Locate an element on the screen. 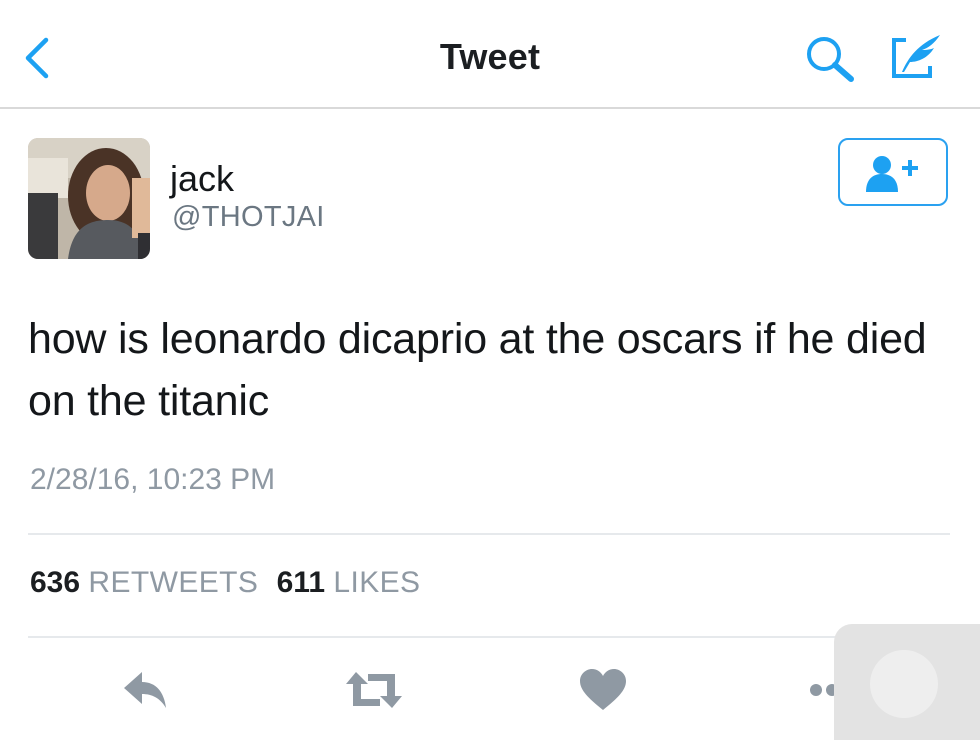  likes-stat: 611 LIKES is located at coordinates (349, 582).